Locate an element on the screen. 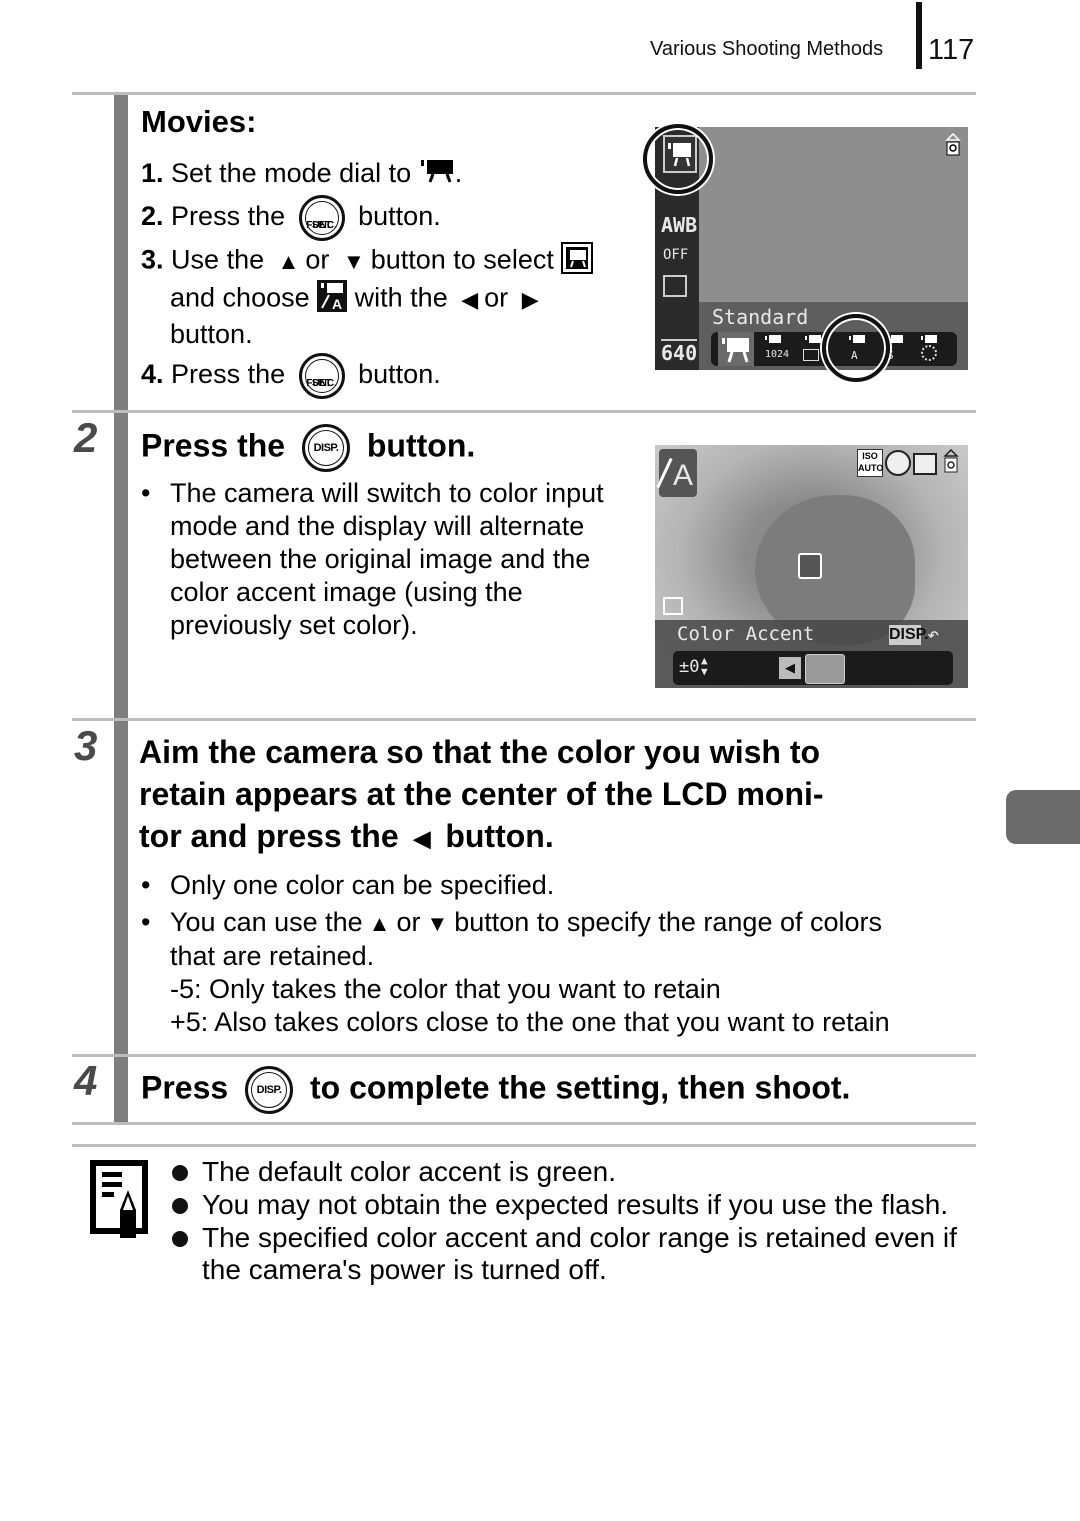  page-number: 117 is located at coordinates (951, 50).